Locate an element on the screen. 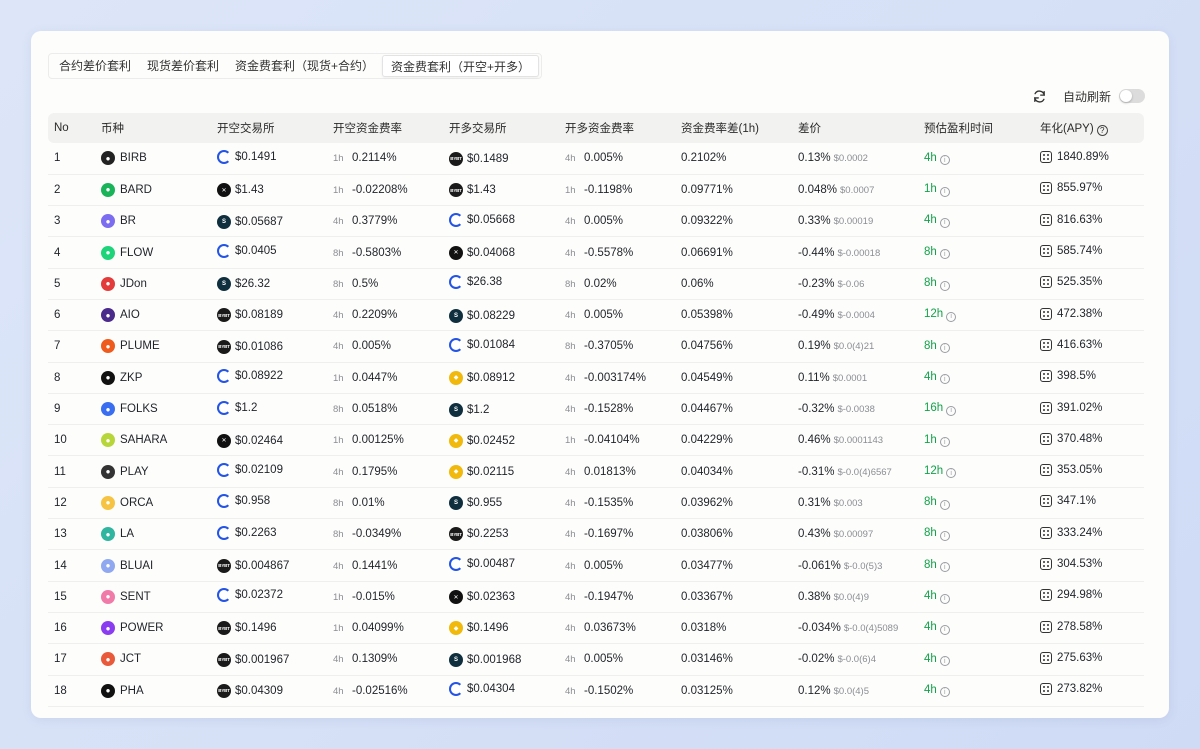 This screenshot has width=1200, height=749. apy-cell: 347.1% is located at coordinates (1068, 501).